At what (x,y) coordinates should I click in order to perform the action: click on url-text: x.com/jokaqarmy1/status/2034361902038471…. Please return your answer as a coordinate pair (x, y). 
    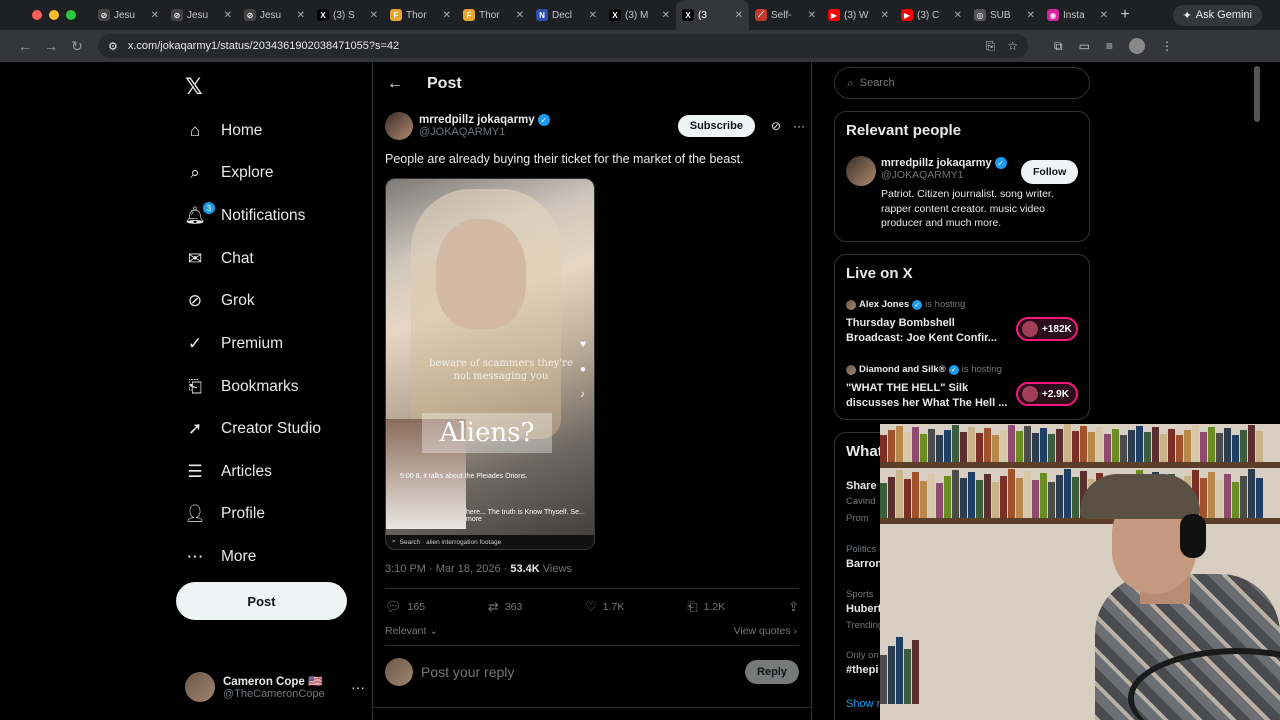
    Looking at the image, I should click on (263, 46).